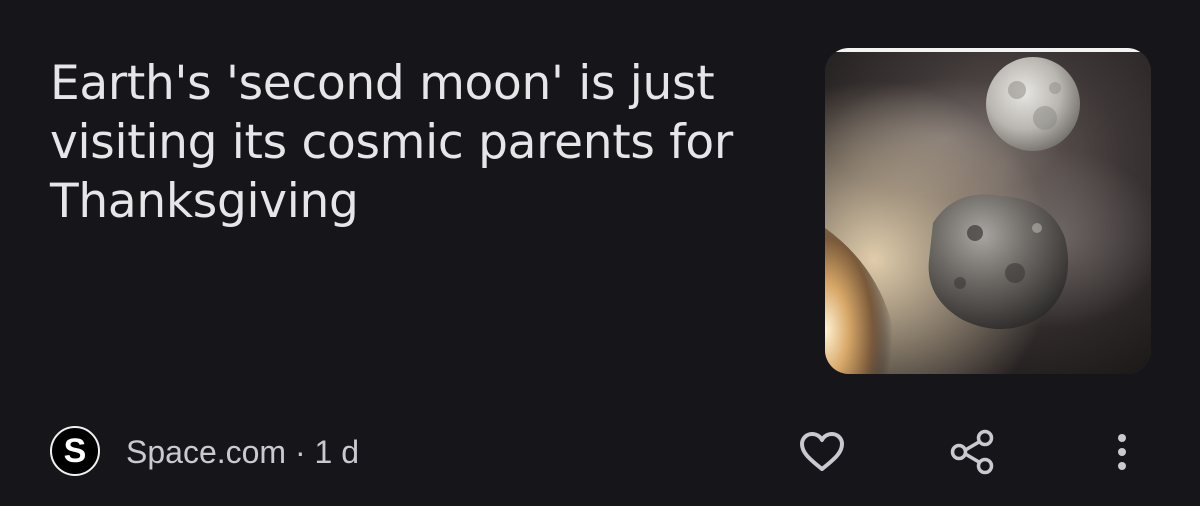 This screenshot has width=1200, height=506. I want to click on more-vertical-icon, so click(1122, 452).